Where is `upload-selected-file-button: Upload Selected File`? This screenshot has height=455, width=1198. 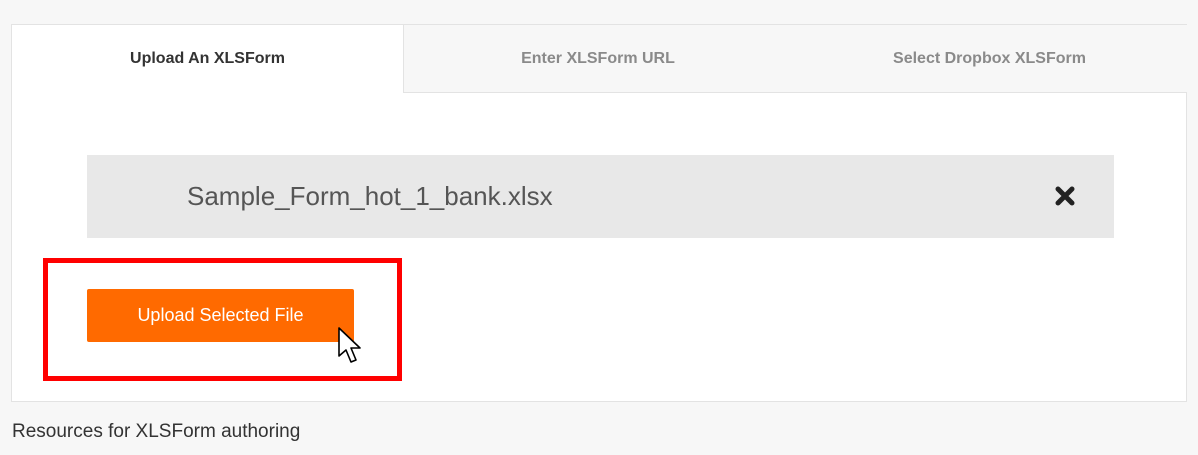
upload-selected-file-button: Upload Selected File is located at coordinates (220, 315).